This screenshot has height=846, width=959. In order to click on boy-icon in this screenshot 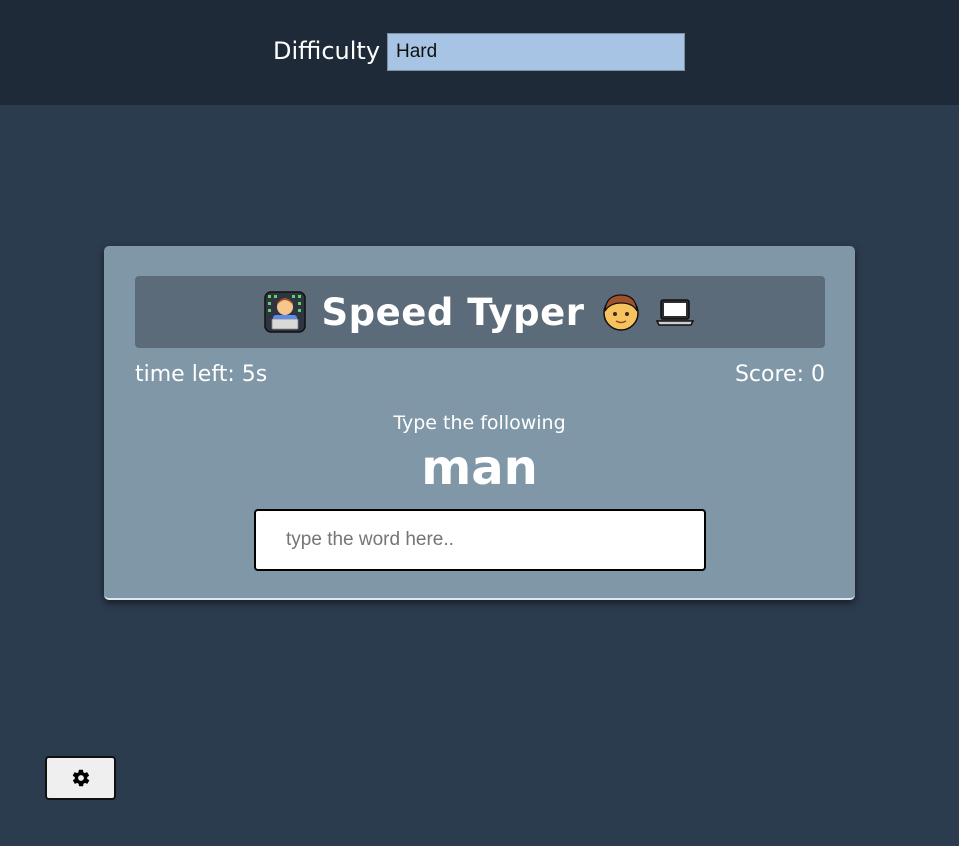, I will do `click(621, 312)`.